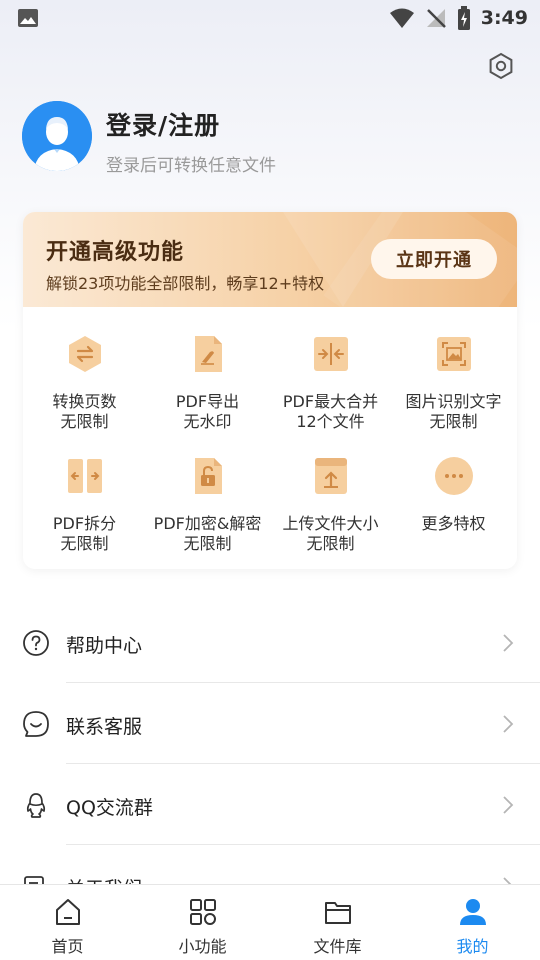  I want to click on nav-label: 我的, so click(472, 946).